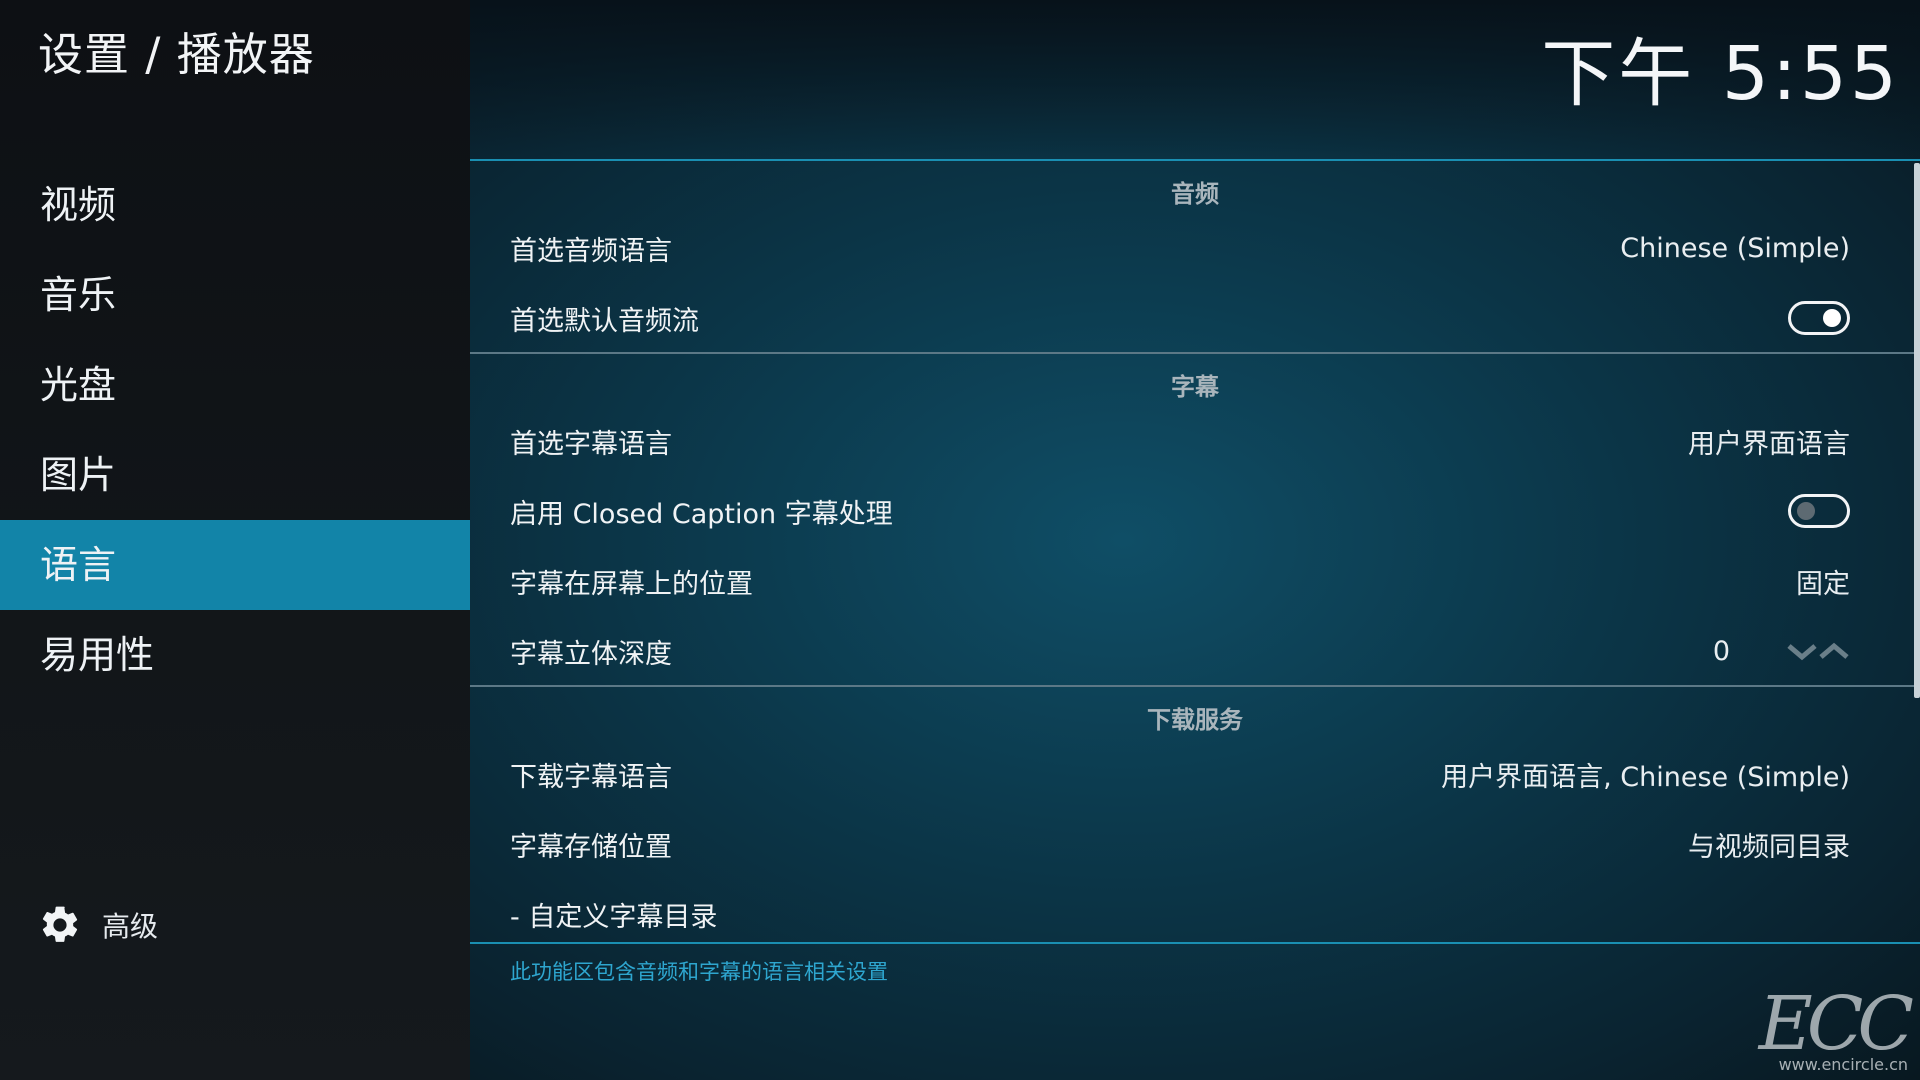  Describe the element at coordinates (604, 321) in the screenshot. I see `setting-label: 首选默认音频流` at that location.